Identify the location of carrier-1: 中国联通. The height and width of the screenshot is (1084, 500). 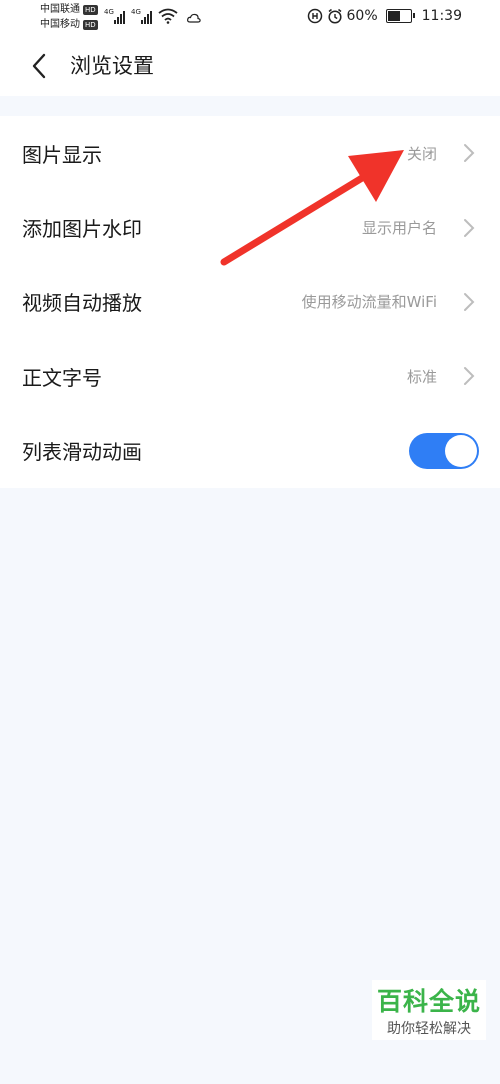
(60, 9).